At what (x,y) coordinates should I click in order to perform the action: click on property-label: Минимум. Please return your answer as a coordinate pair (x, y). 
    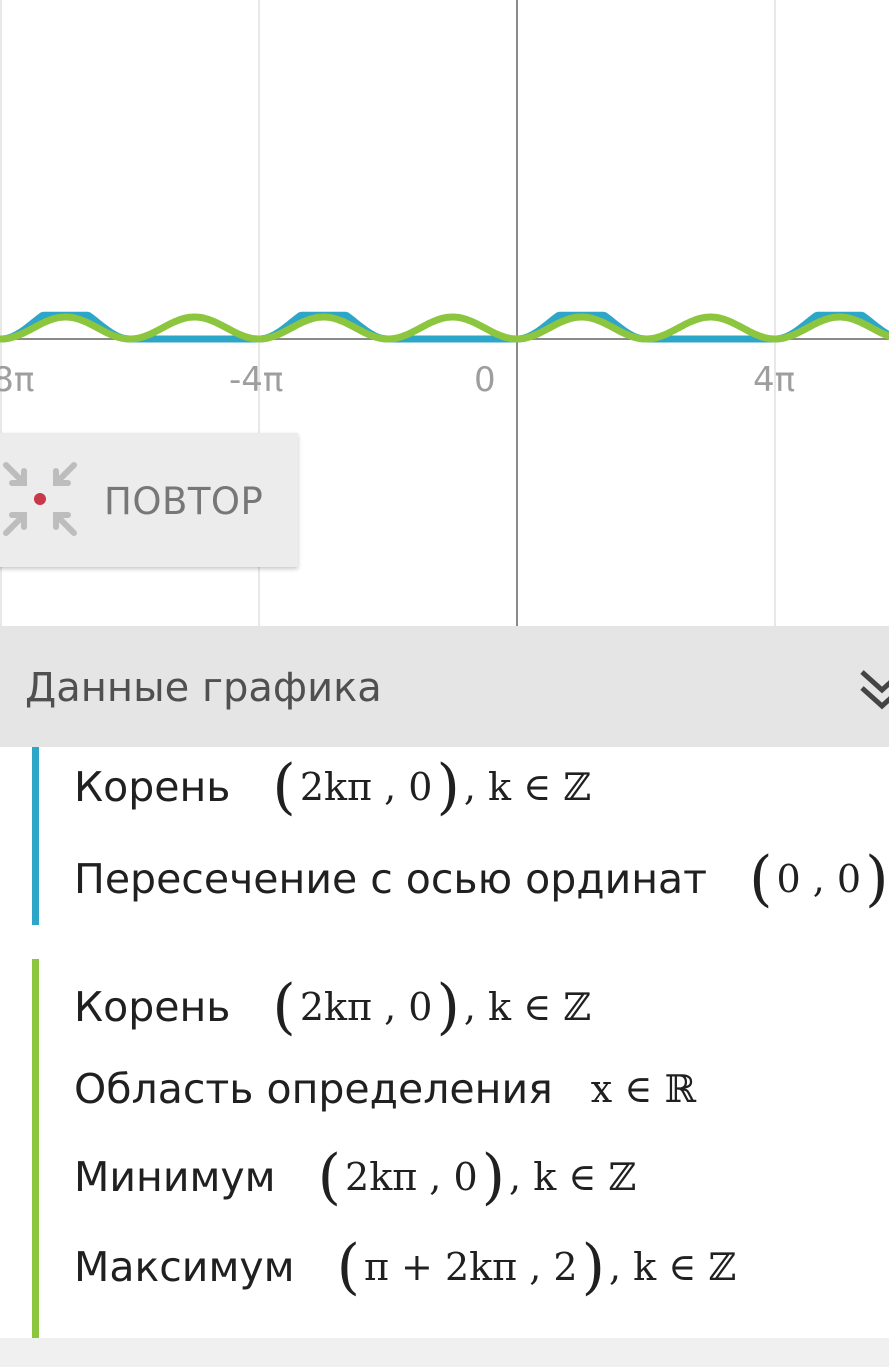
    Looking at the image, I should click on (175, 1177).